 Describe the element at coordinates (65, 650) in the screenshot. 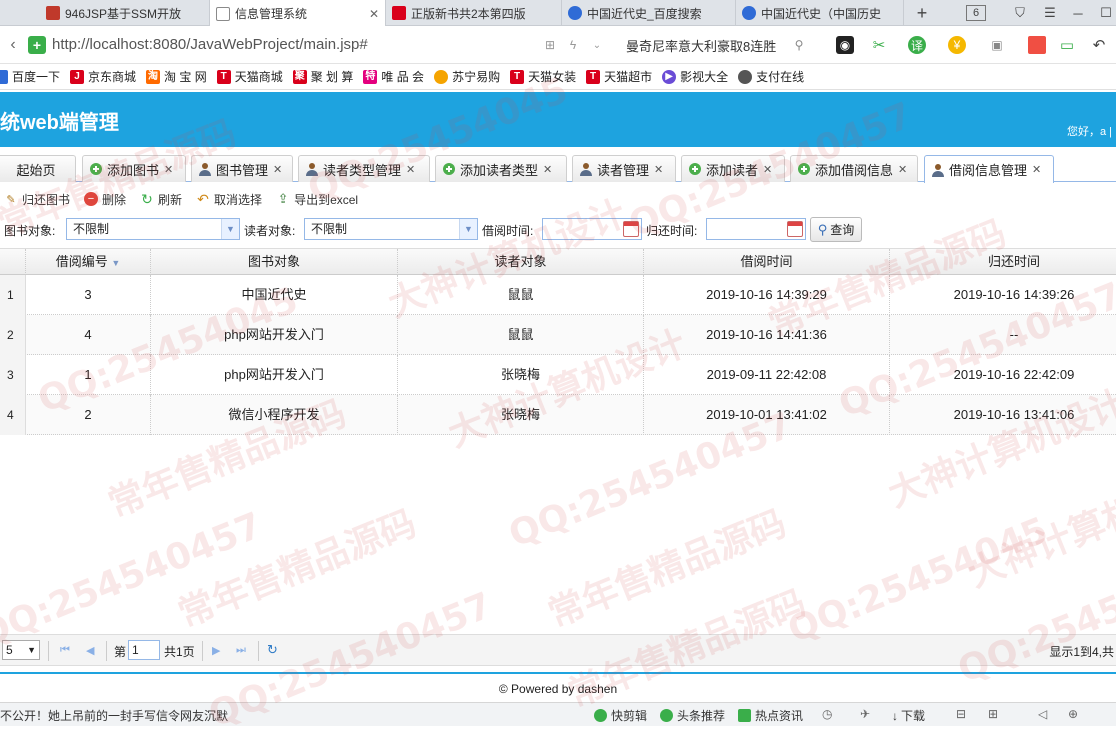

I see `first-page-icon: ⏮` at that location.